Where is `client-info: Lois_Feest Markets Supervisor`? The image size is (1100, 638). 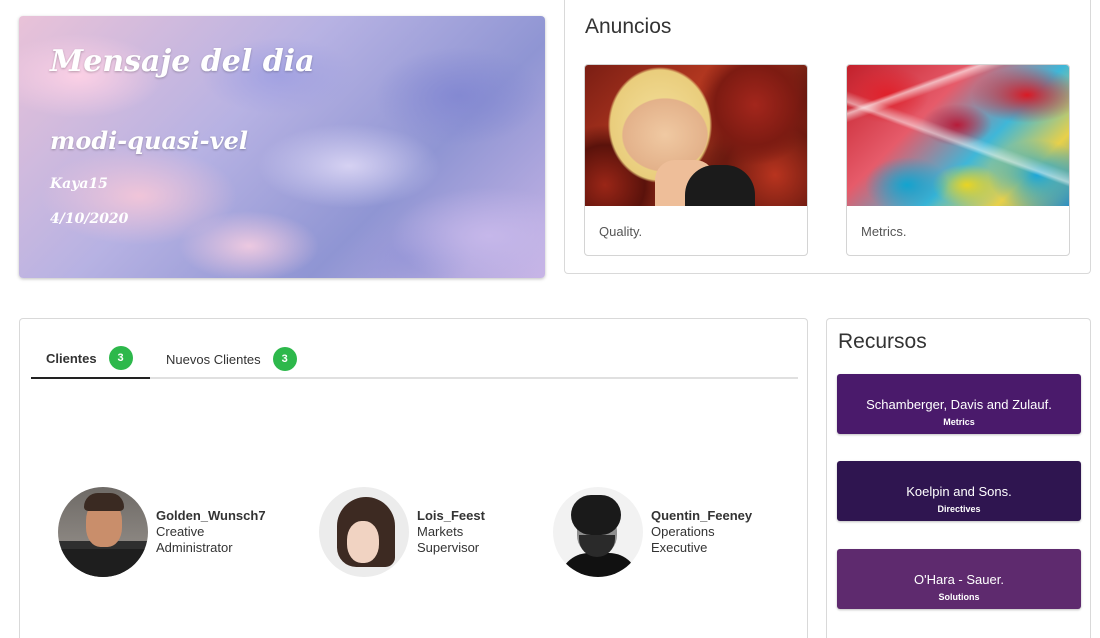
client-info: Lois_Feest Markets Supervisor is located at coordinates (451, 532).